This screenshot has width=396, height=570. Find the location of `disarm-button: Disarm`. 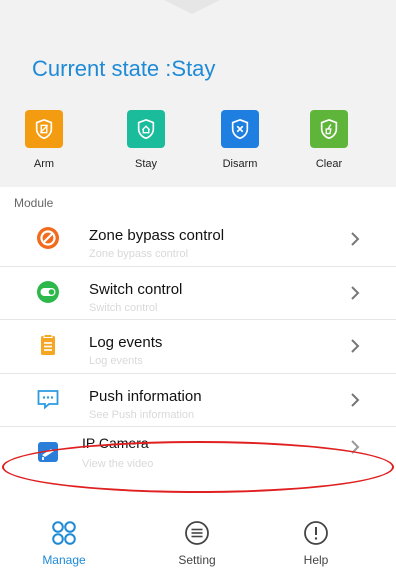

disarm-button: Disarm is located at coordinates (240, 140).